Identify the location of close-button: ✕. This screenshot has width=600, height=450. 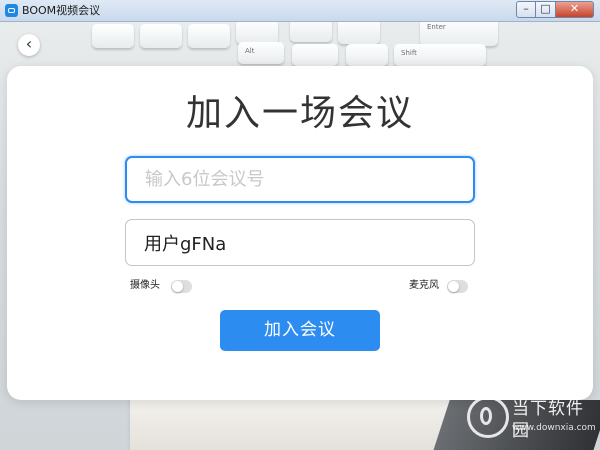
(575, 9).